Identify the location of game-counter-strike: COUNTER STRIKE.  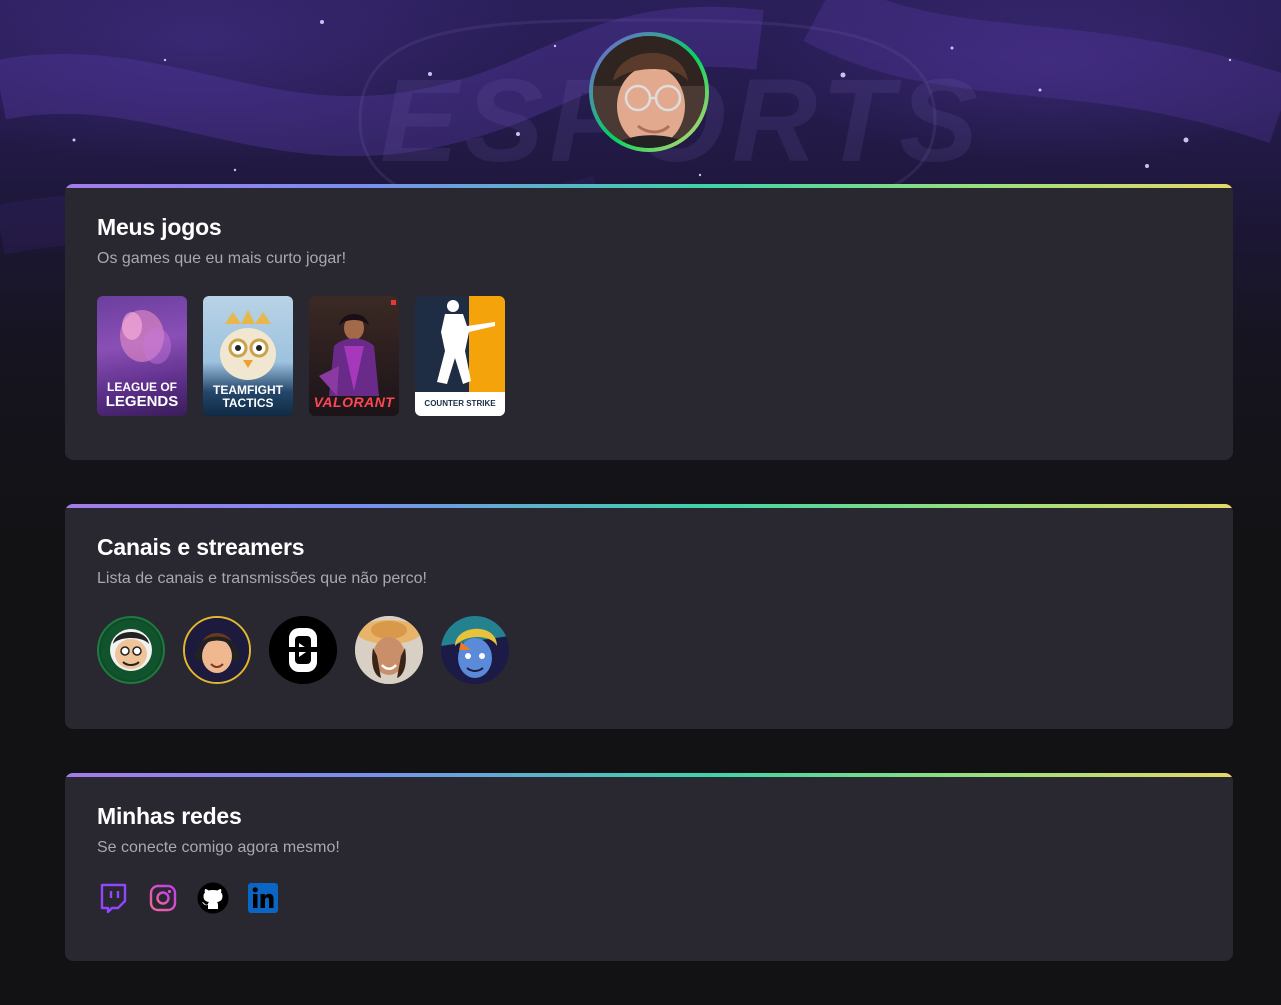
(460, 356).